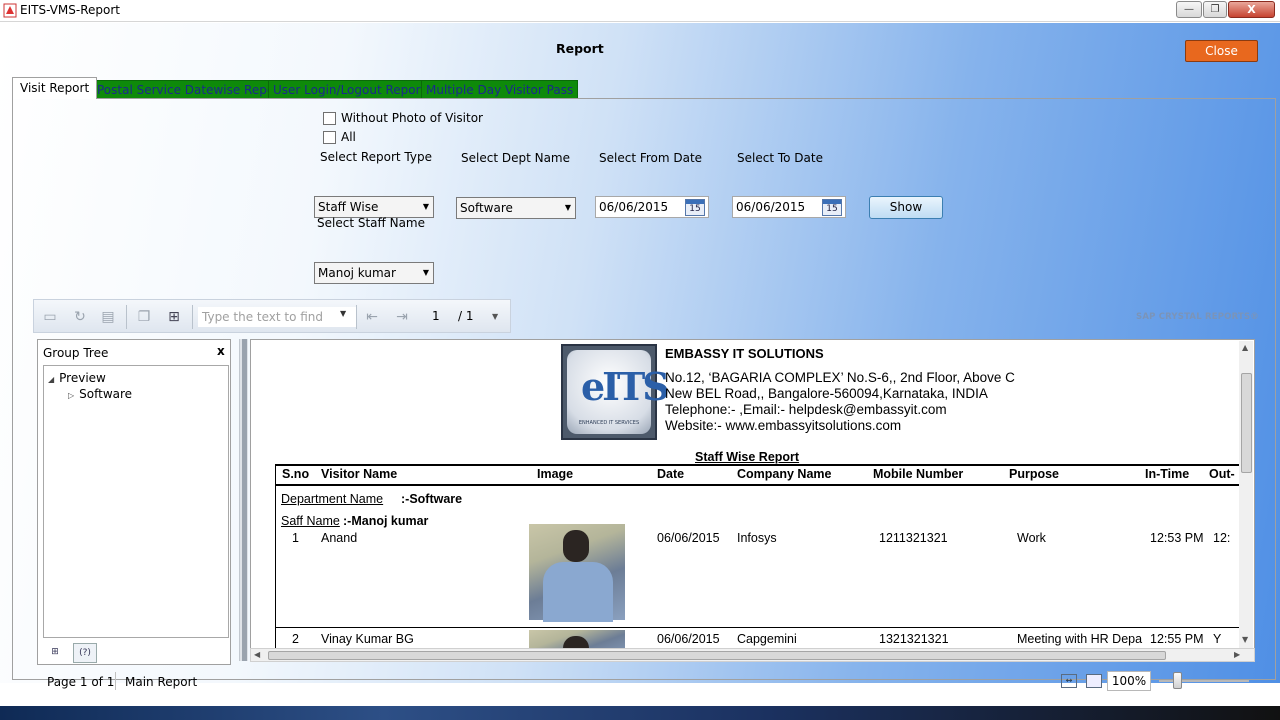  I want to click on cell-in-time: 12:53 PM, so click(1177, 538).